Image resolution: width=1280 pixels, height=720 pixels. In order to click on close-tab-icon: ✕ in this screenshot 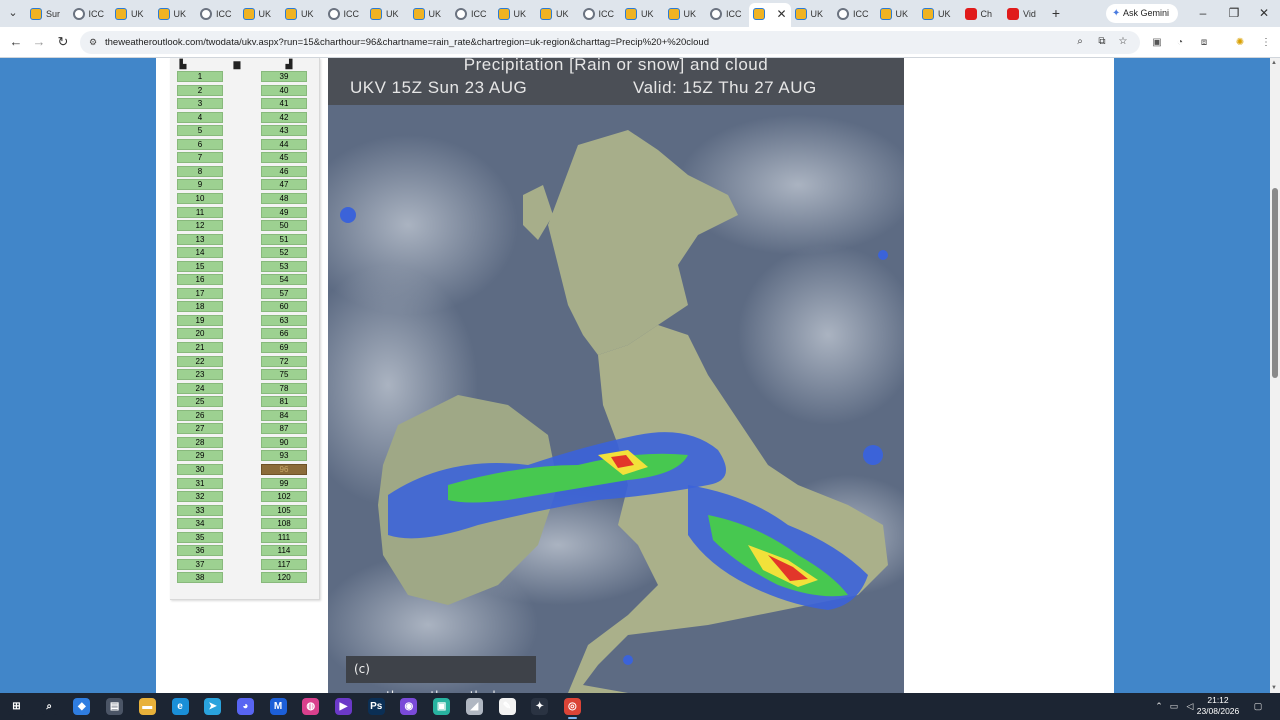, I will do `click(781, 14)`.